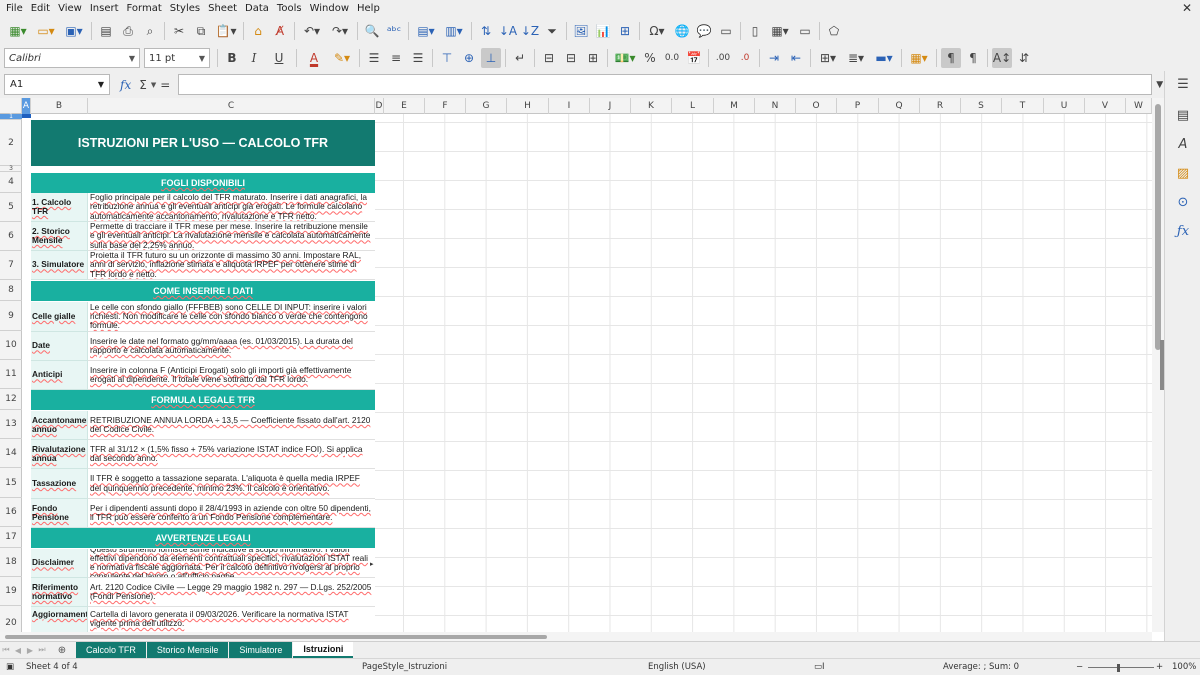  What do you see at coordinates (42, 8) in the screenshot?
I see `menu-edit: Edit` at bounding box center [42, 8].